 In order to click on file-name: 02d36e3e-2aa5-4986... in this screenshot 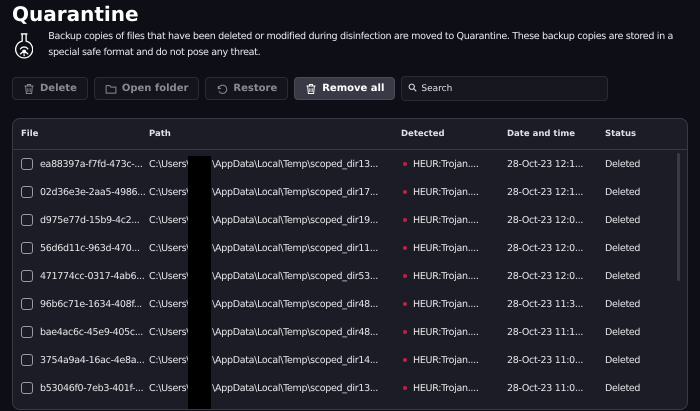, I will do `click(93, 192)`.